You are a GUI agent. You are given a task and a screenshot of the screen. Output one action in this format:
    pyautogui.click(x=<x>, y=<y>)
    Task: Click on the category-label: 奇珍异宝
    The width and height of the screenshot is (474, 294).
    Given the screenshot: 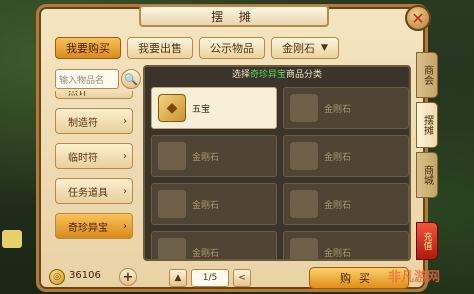 What is the action you would take?
    pyautogui.click(x=88, y=228)
    